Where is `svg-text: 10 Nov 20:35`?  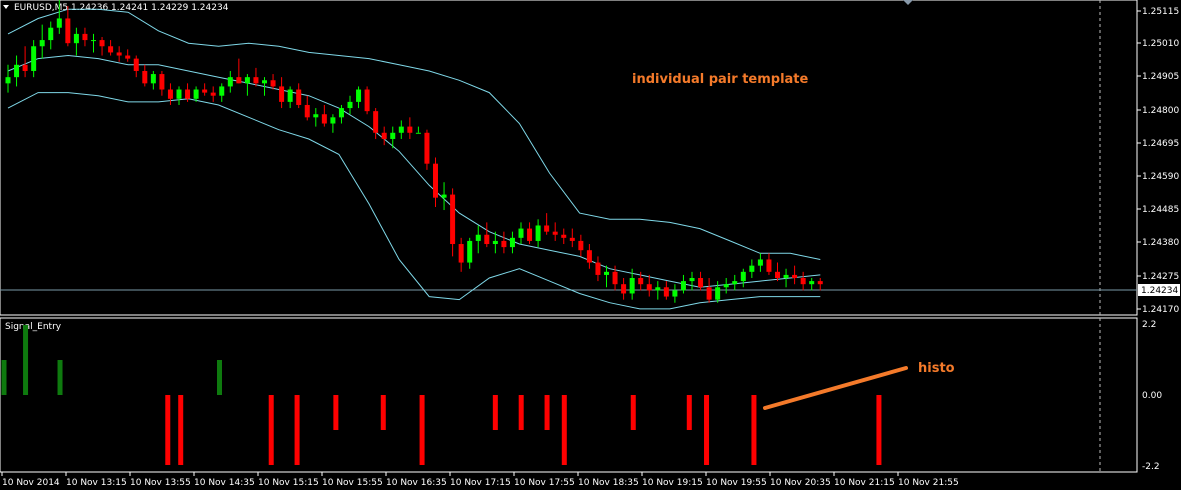 svg-text: 10 Nov 20:35 is located at coordinates (800, 483).